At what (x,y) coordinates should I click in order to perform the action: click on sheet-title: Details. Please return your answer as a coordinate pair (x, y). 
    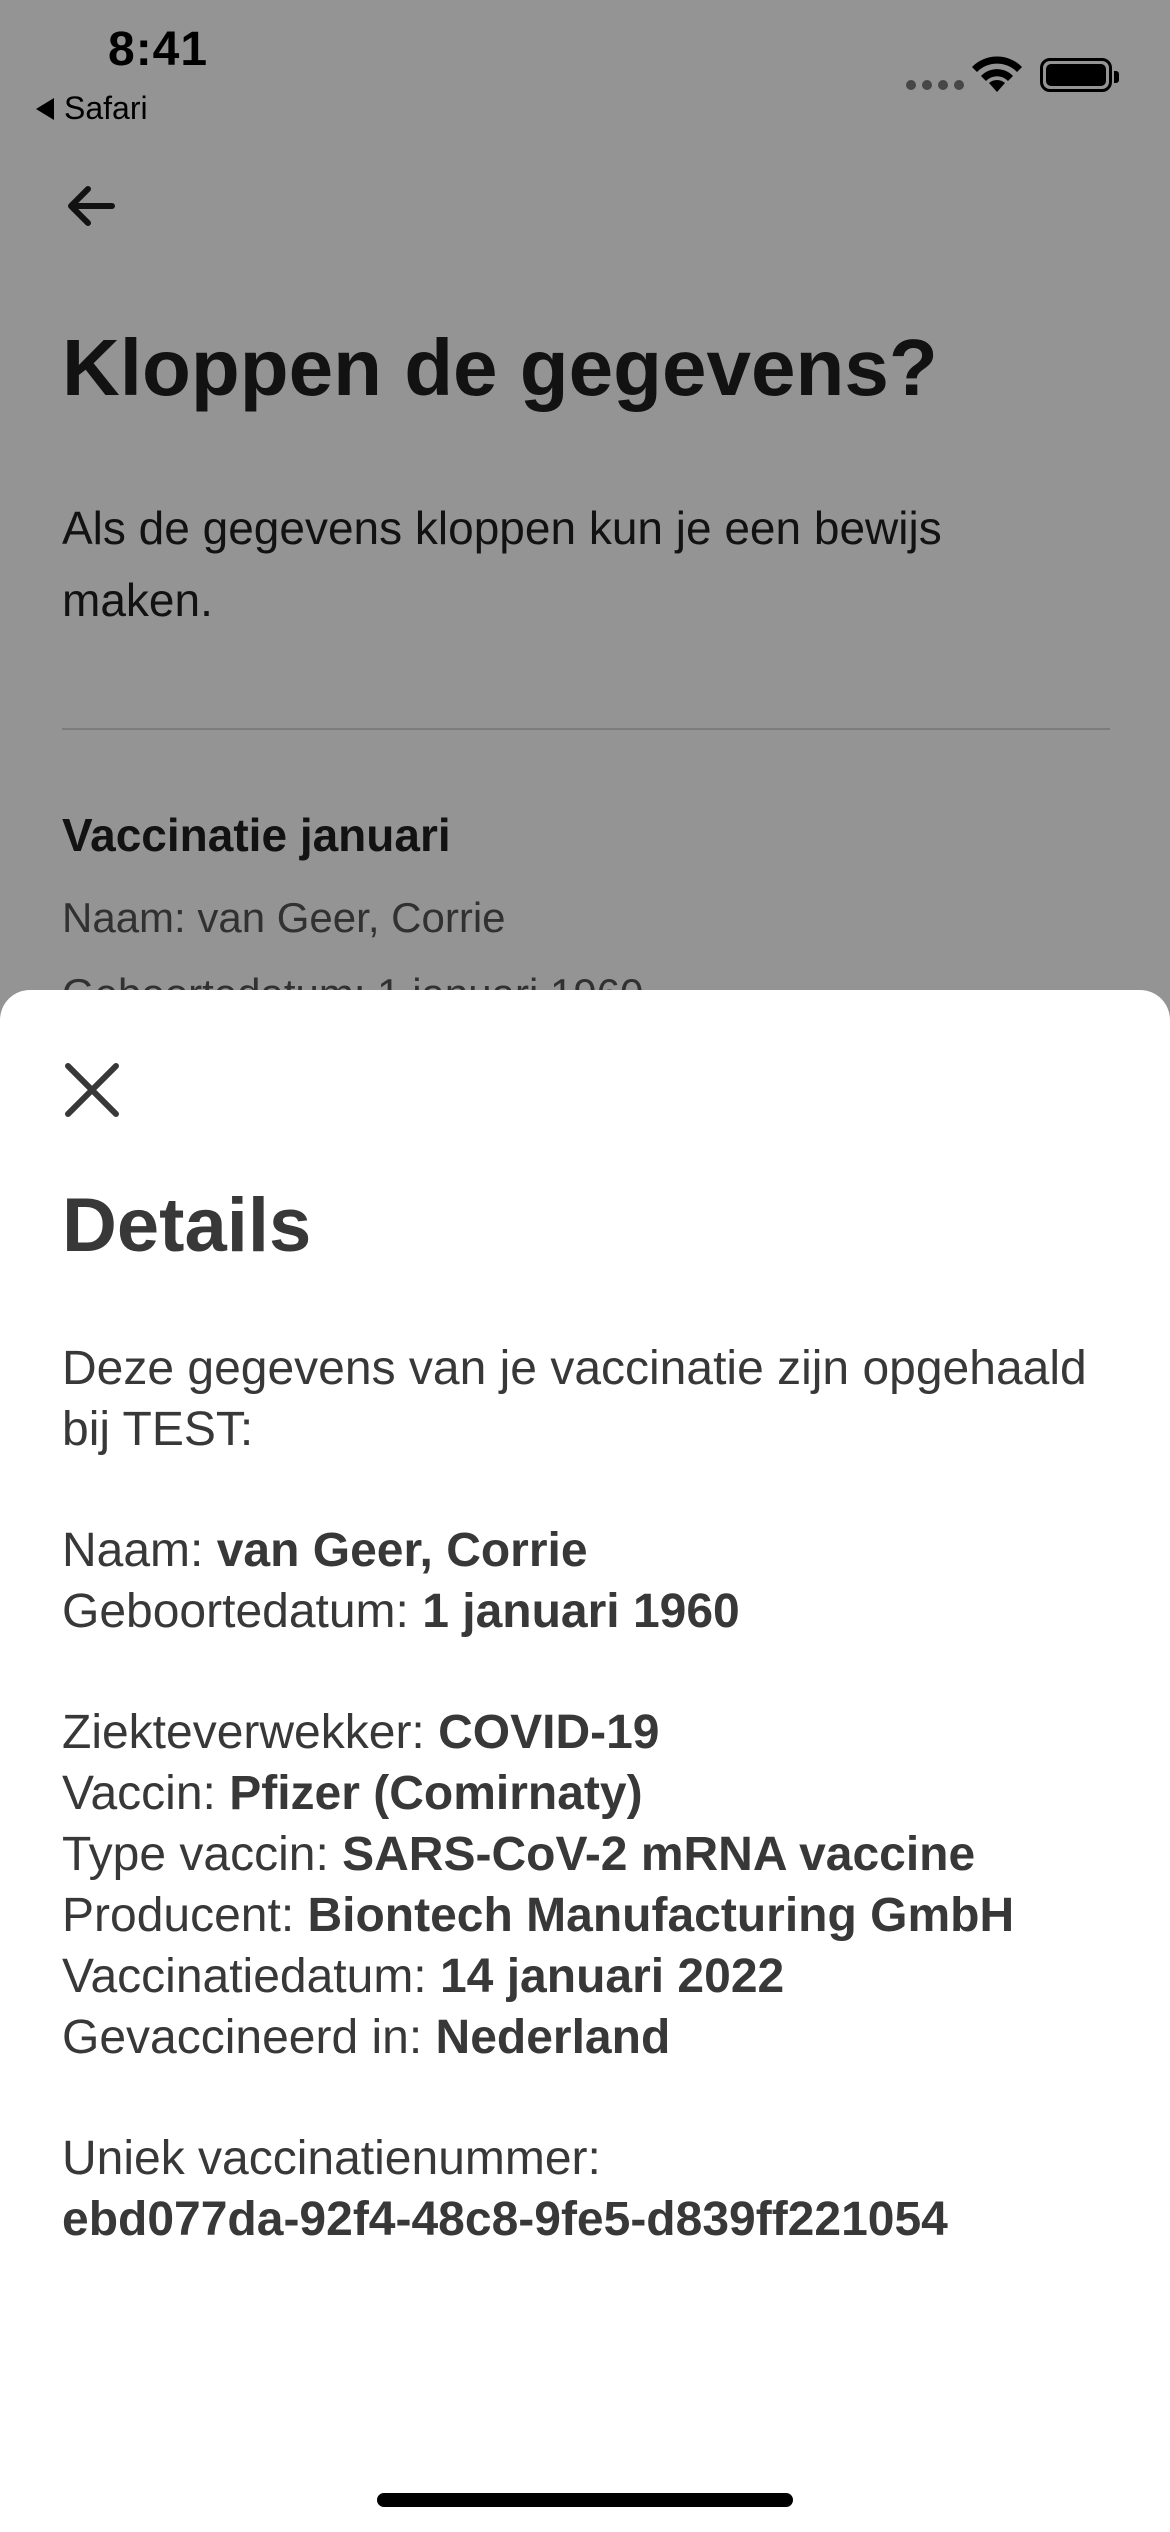
    Looking at the image, I should click on (187, 1225).